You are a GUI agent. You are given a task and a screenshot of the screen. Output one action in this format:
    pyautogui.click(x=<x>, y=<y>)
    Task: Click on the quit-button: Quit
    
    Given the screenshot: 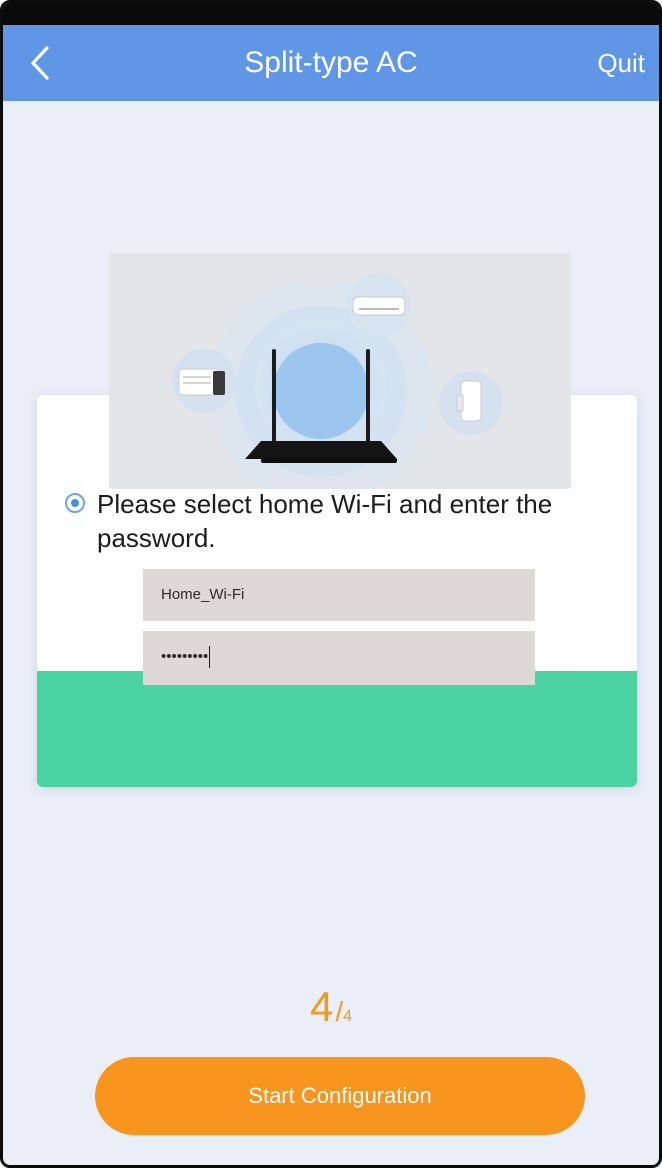 What is the action you would take?
    pyautogui.click(x=621, y=63)
    